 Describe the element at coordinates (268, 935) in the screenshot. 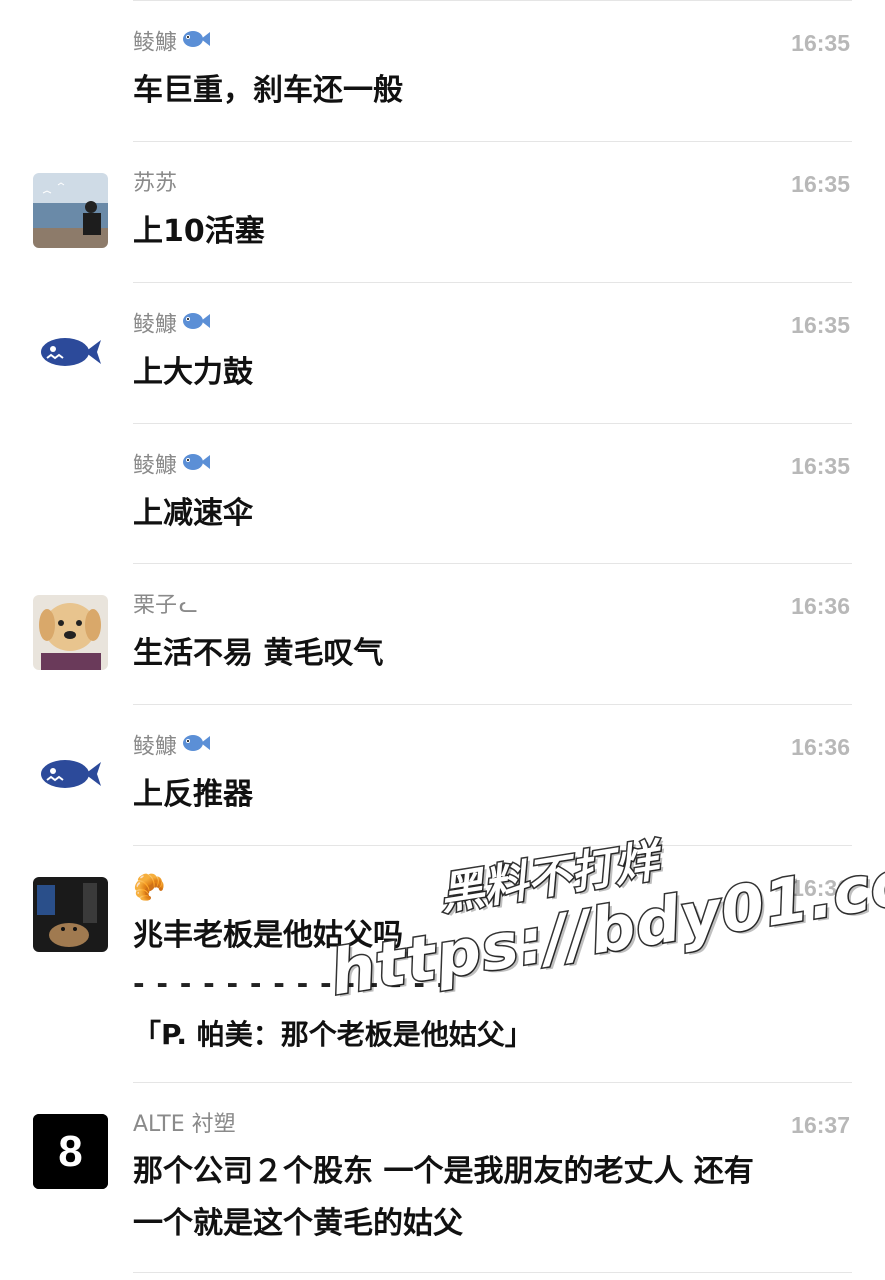

I see `message-text: 兆丰老板是他姑父吗` at that location.